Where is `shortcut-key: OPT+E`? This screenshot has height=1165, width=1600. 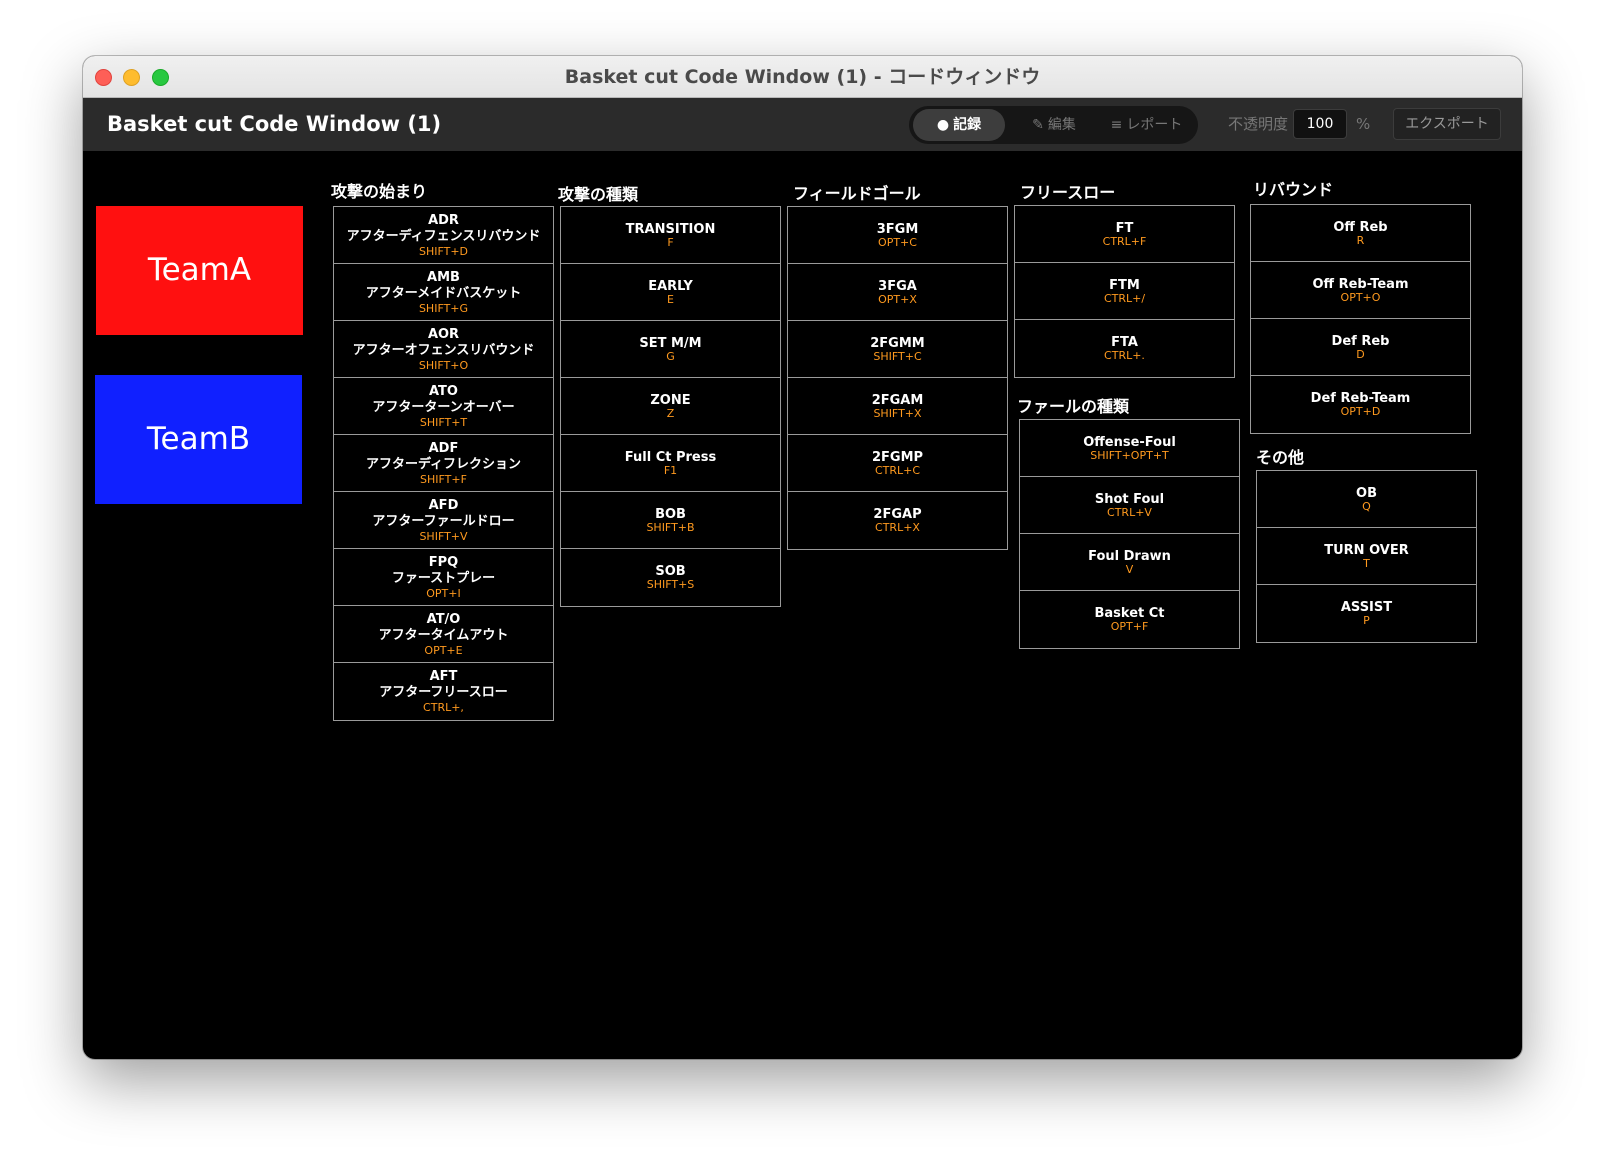
shortcut-key: OPT+E is located at coordinates (443, 650).